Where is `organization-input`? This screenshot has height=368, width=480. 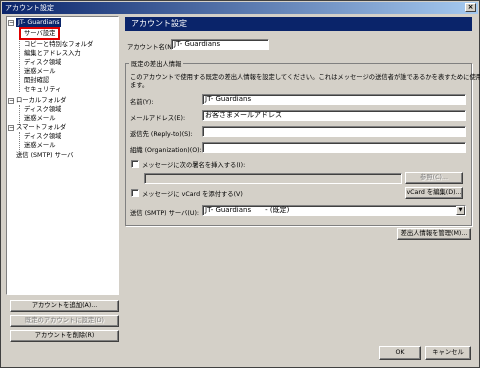 organization-input is located at coordinates (334, 147).